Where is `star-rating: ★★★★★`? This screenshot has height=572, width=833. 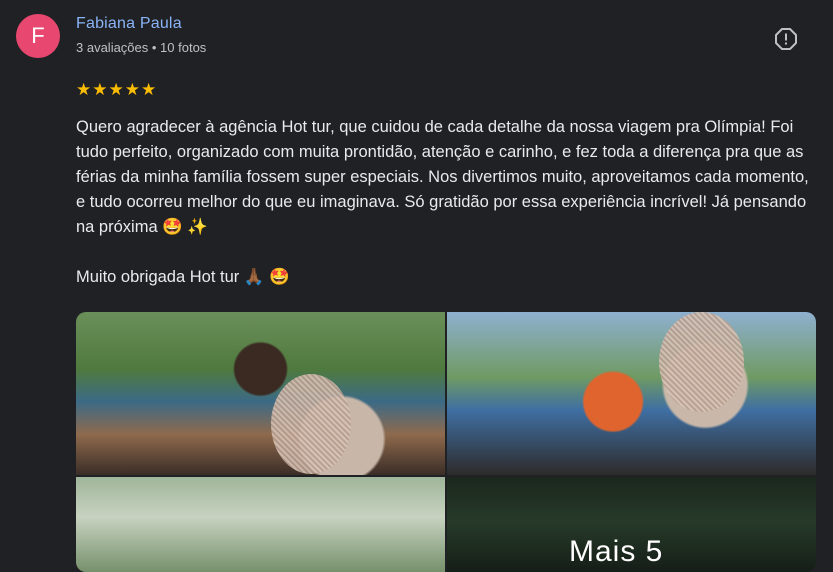
star-rating: ★★★★★ is located at coordinates (117, 89).